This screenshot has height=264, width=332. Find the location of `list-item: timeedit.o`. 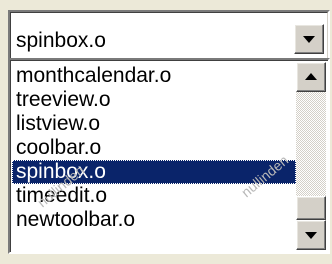

list-item: timeedit.o is located at coordinates (154, 196).